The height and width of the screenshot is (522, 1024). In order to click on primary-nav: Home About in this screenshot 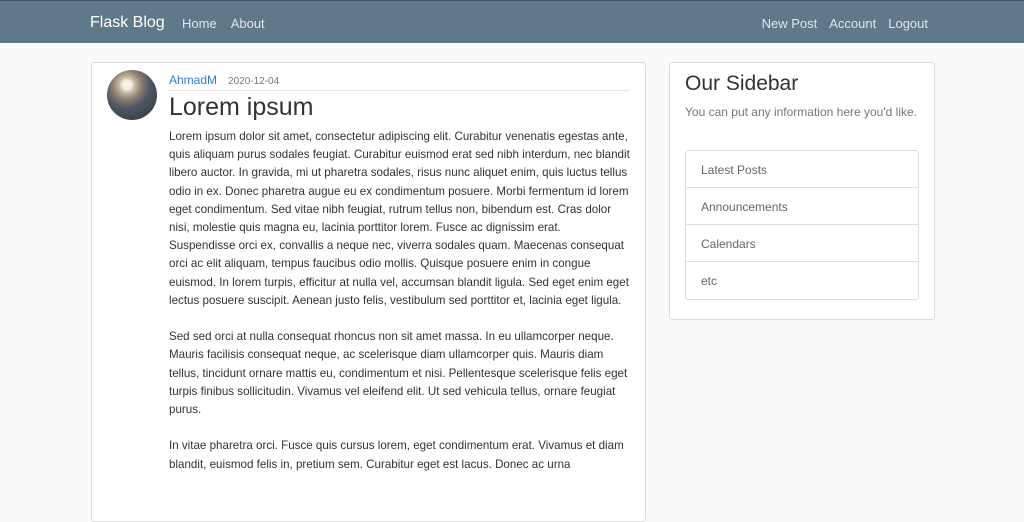, I will do `click(223, 23)`.